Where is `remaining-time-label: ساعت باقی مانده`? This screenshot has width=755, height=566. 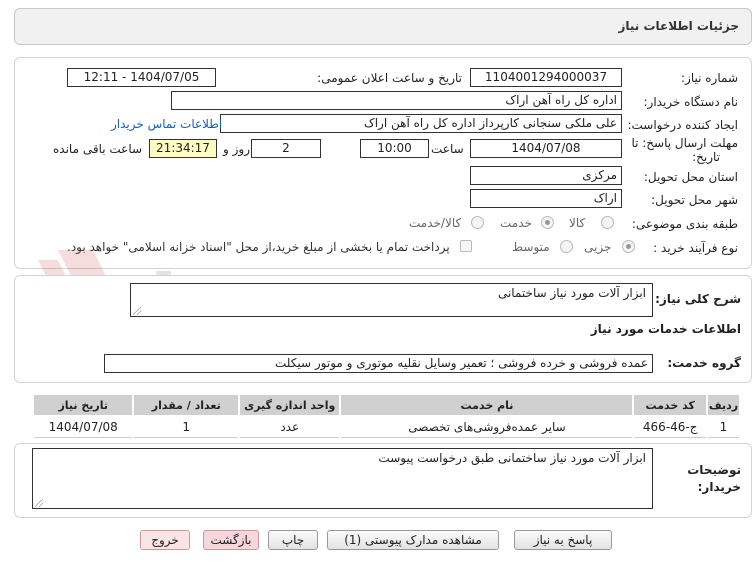 remaining-time-label: ساعت باقی مانده is located at coordinates (98, 149).